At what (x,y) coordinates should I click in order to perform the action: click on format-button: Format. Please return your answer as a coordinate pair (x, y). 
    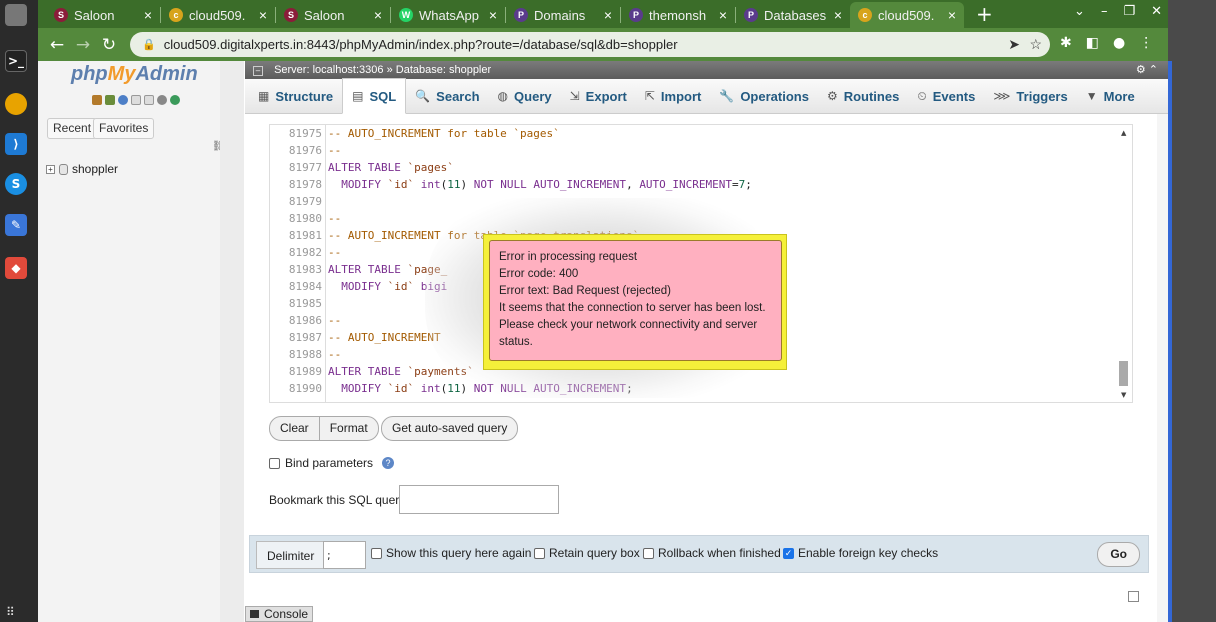
    Looking at the image, I should click on (348, 428).